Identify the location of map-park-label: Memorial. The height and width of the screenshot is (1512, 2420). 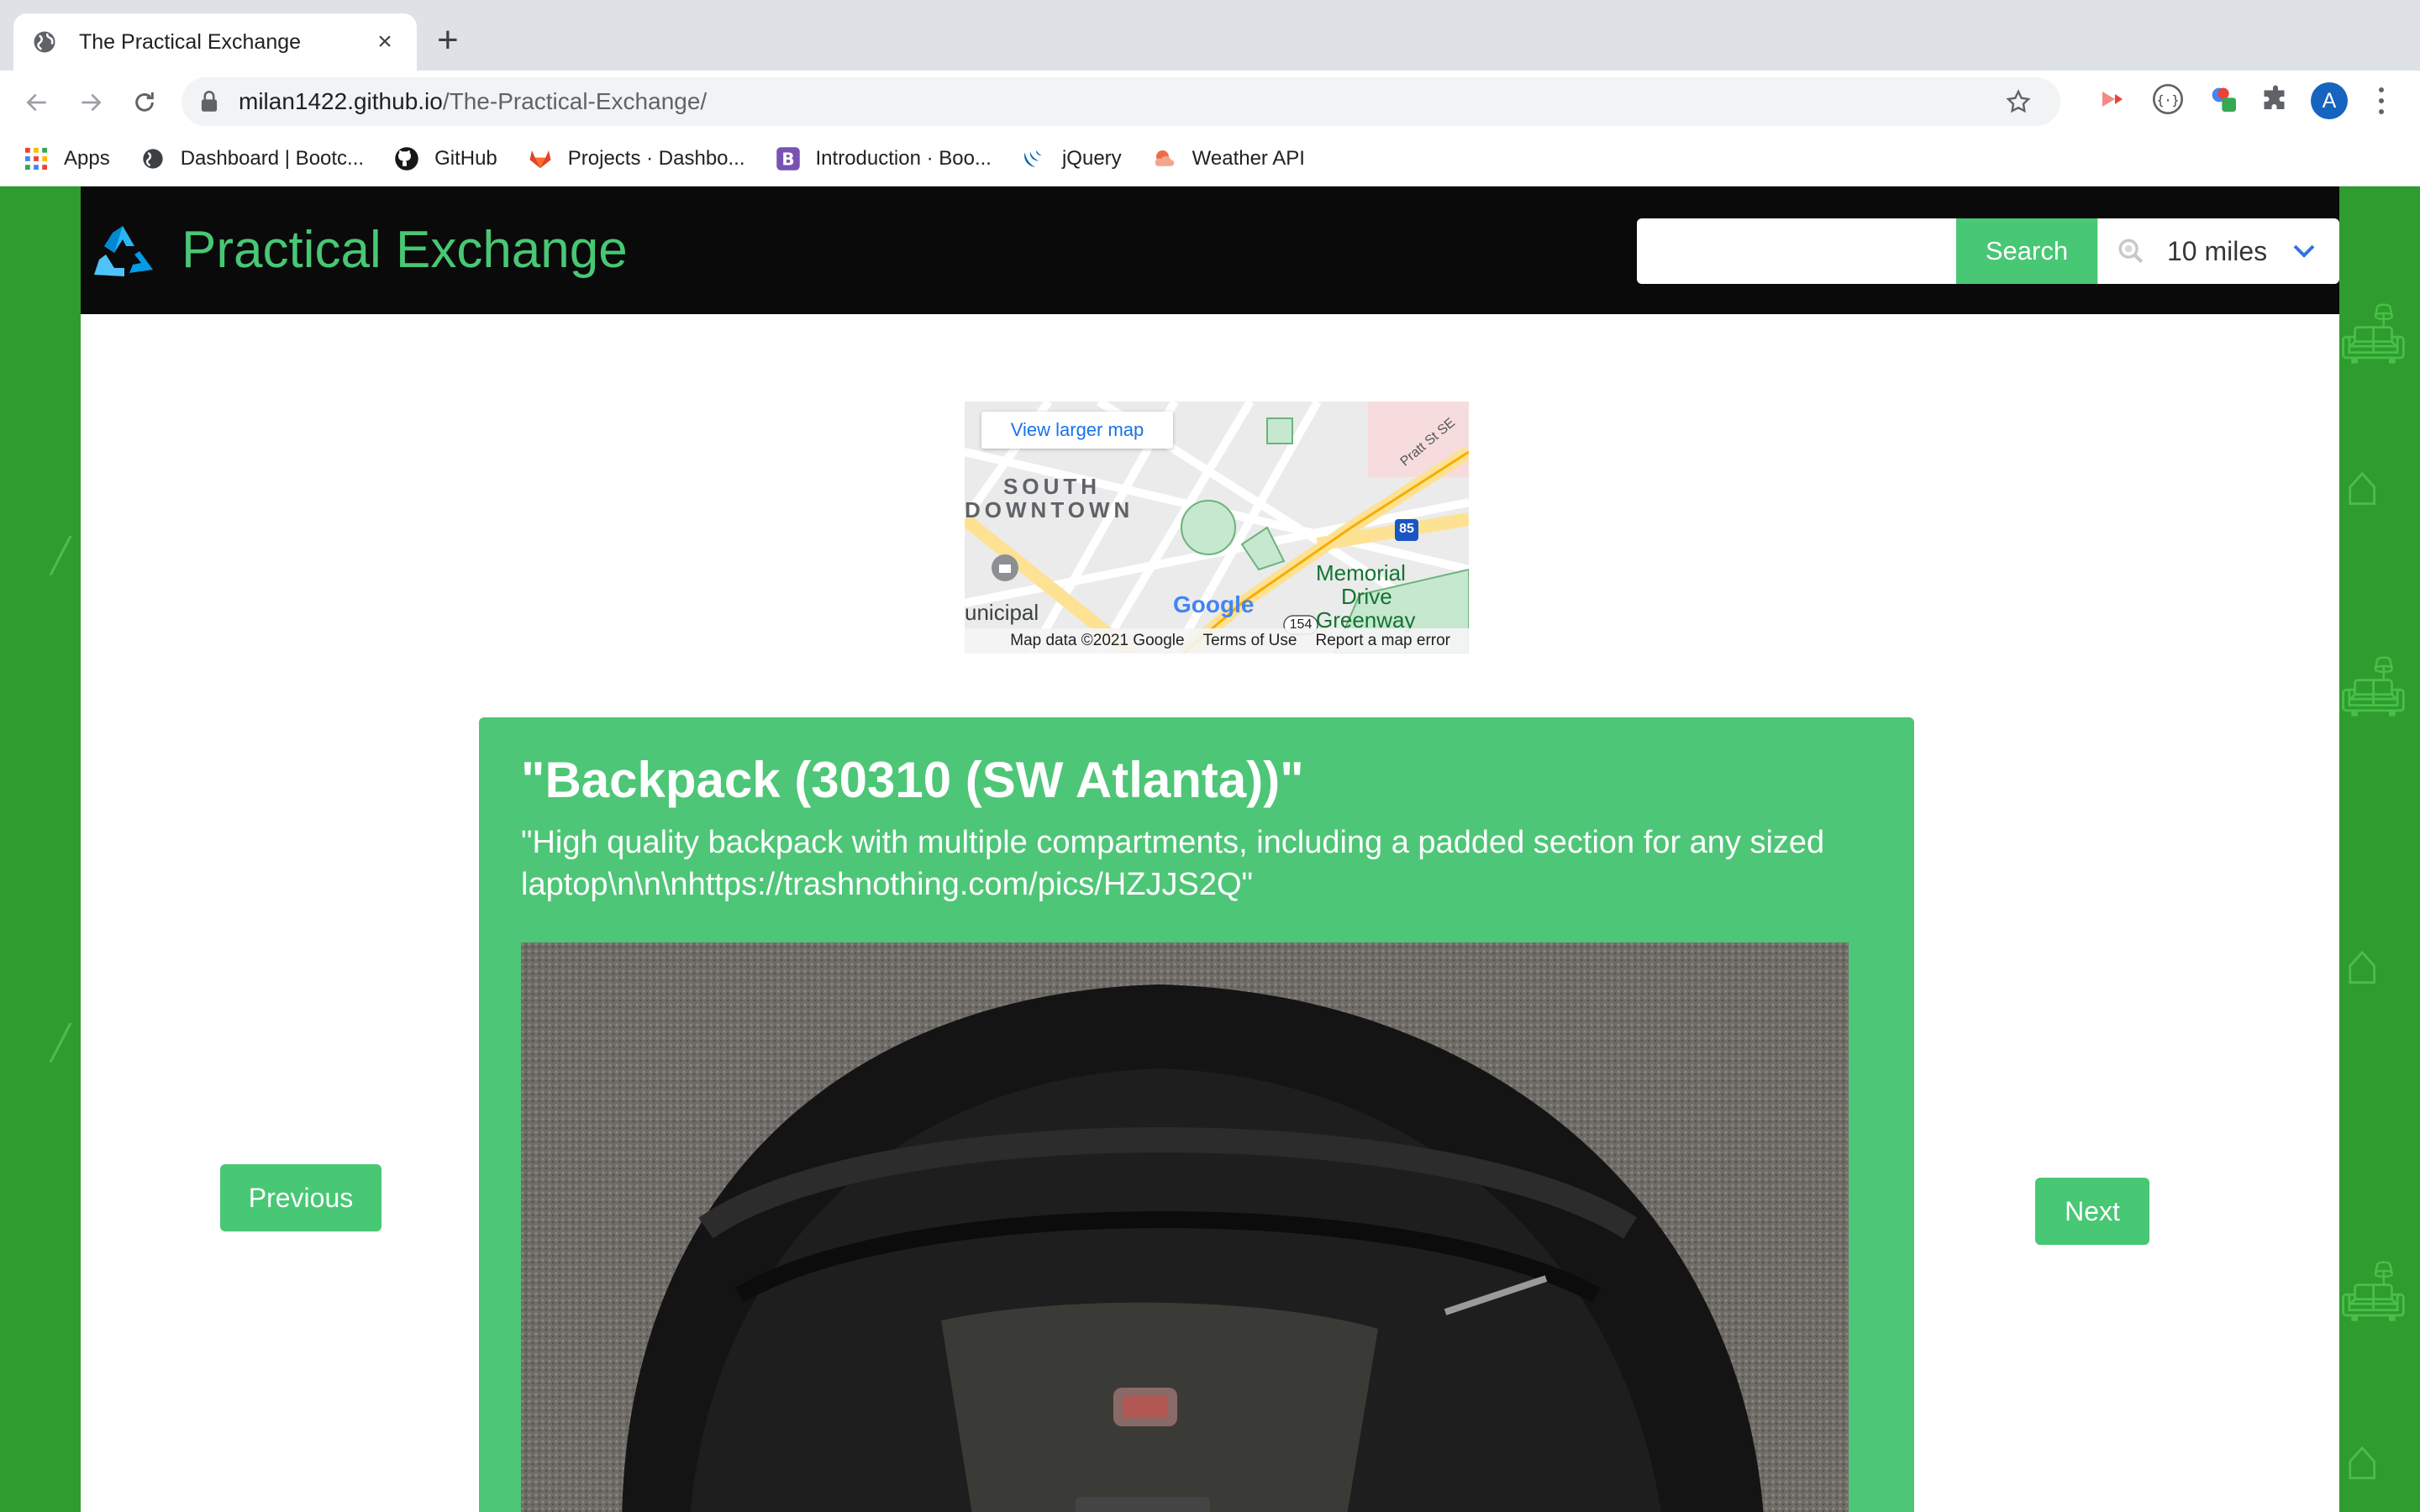
(1361, 572).